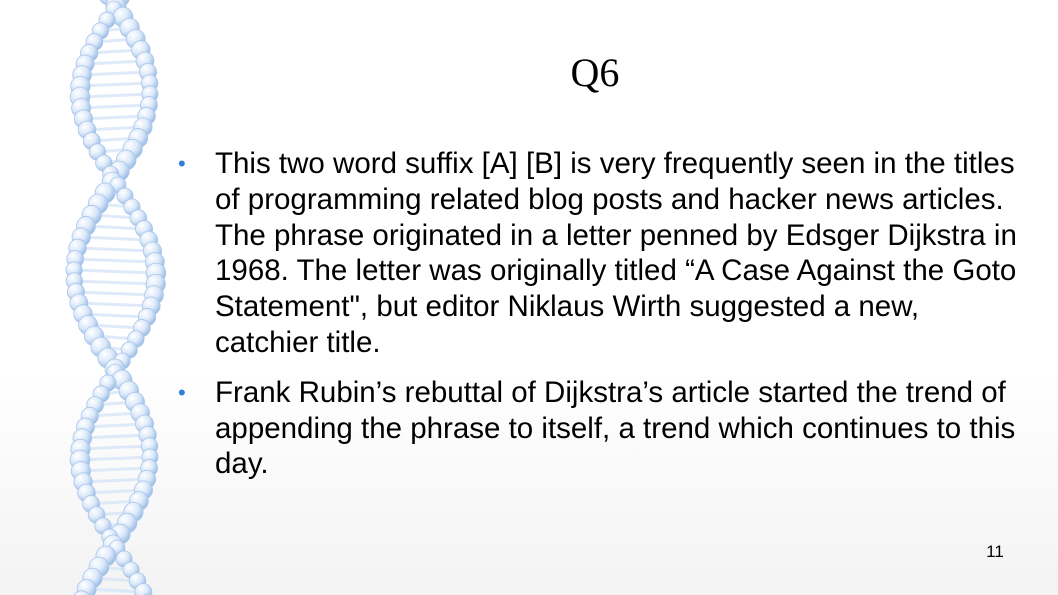  Describe the element at coordinates (116, 297) in the screenshot. I see `dna-helix-icon` at that location.